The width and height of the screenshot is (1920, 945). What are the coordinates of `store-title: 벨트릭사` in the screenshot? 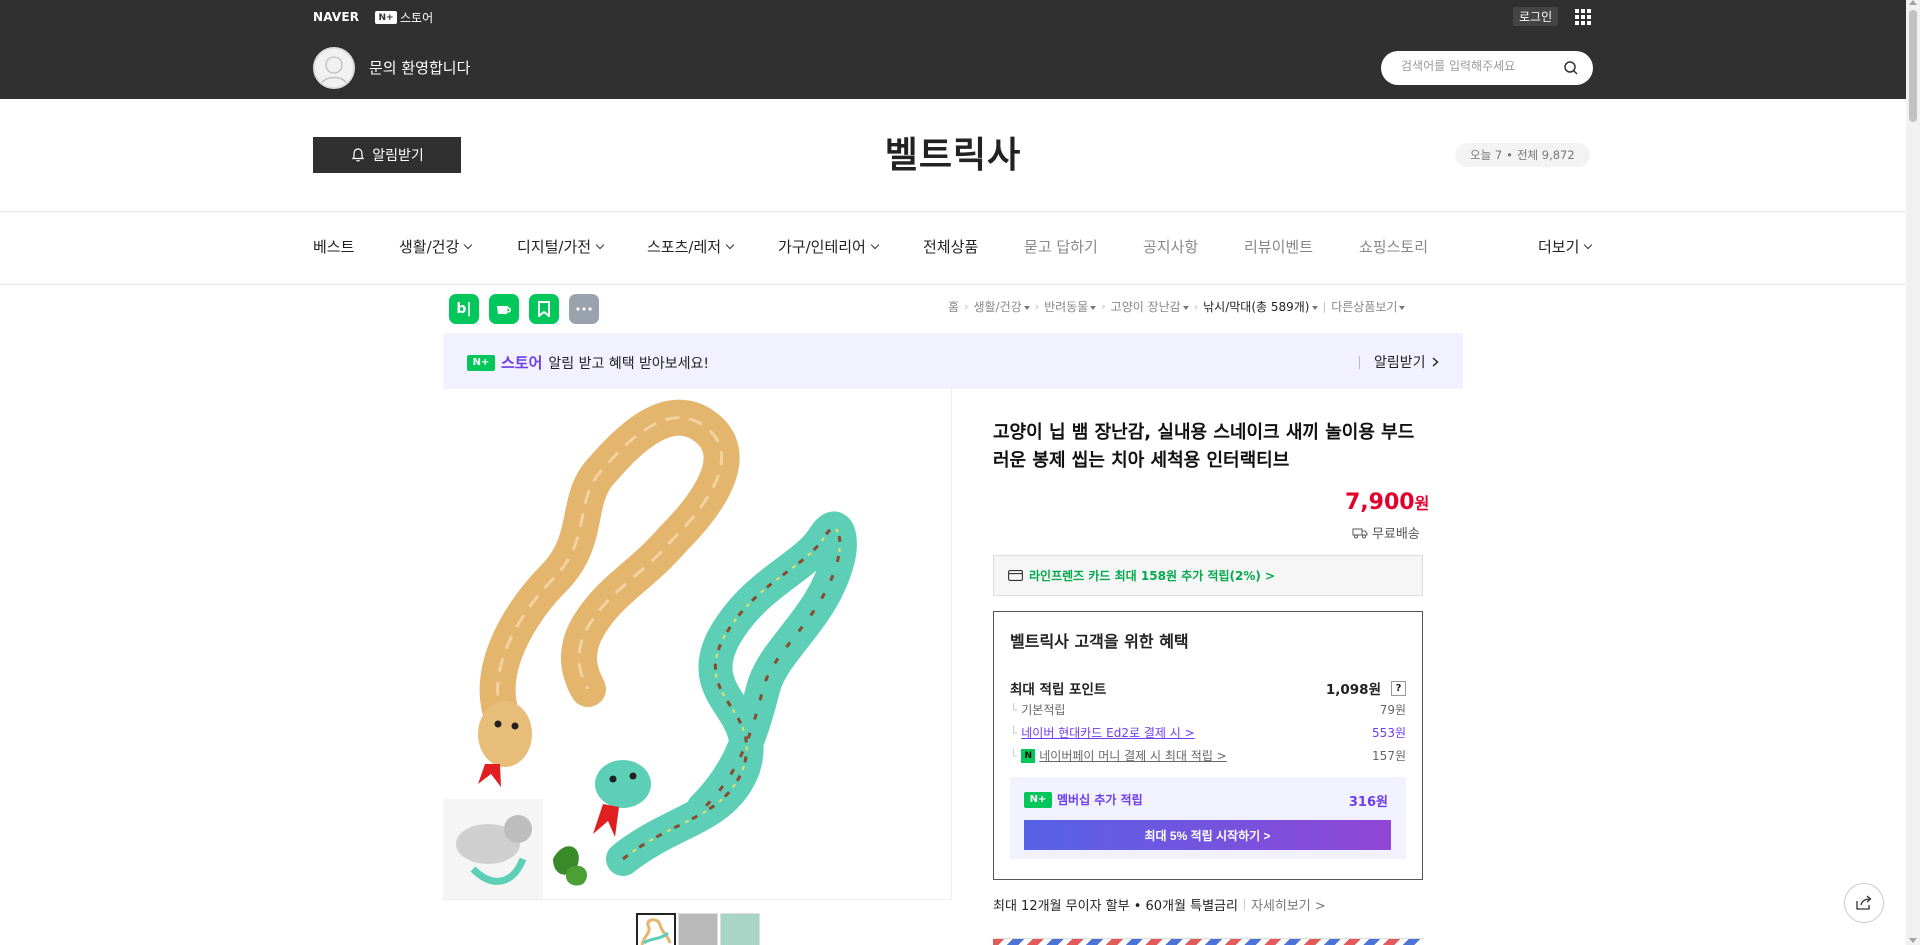 It's located at (953, 152).